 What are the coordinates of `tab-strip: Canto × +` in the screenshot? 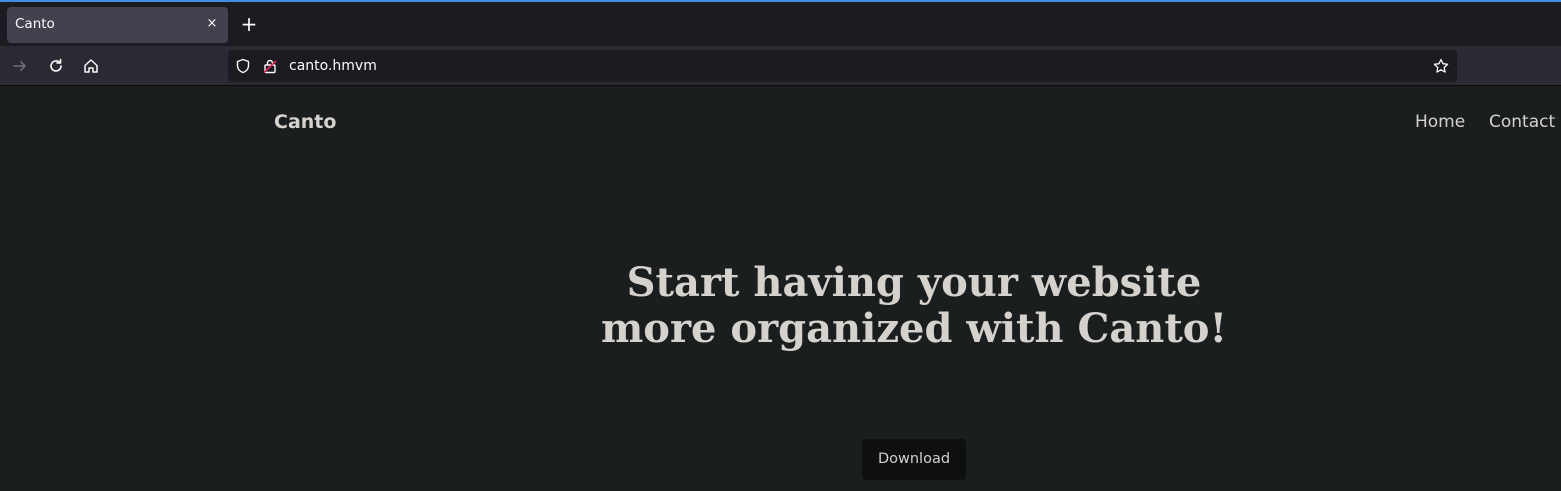 It's located at (780, 24).